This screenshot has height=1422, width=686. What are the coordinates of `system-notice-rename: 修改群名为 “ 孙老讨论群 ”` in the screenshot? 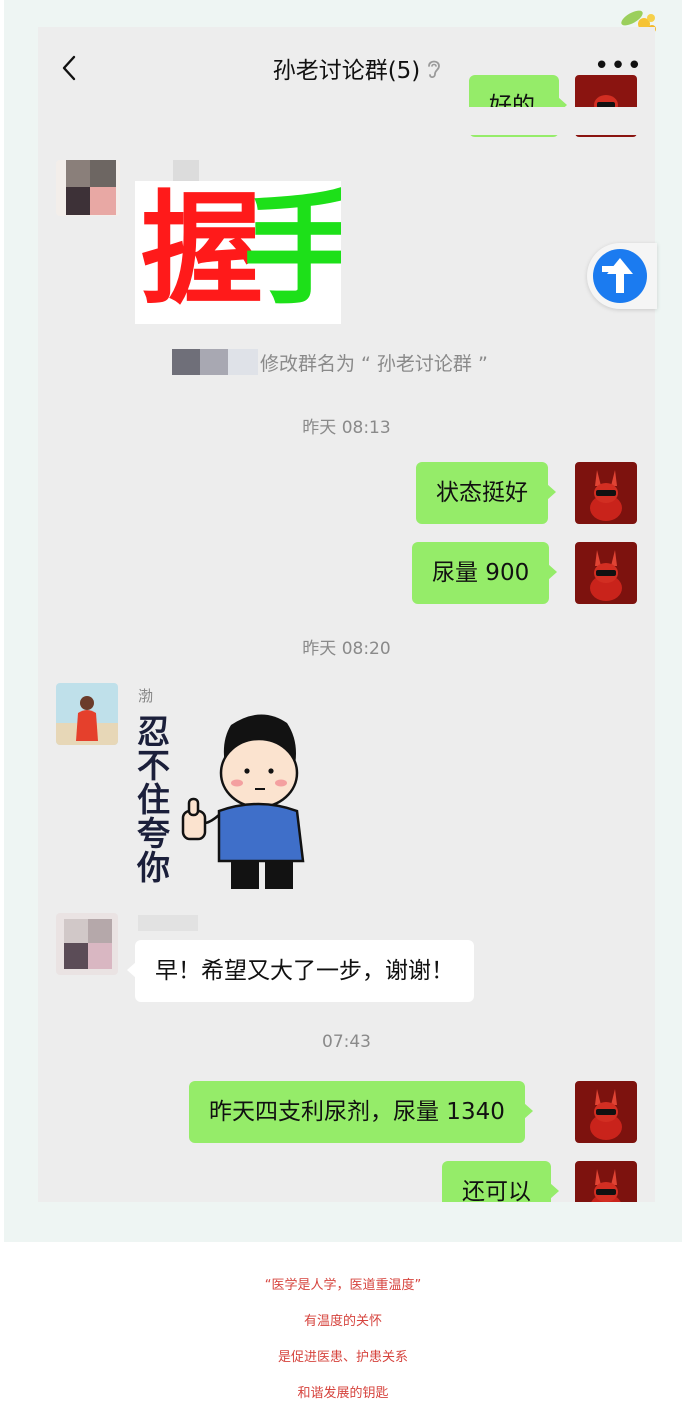 It's located at (374, 364).